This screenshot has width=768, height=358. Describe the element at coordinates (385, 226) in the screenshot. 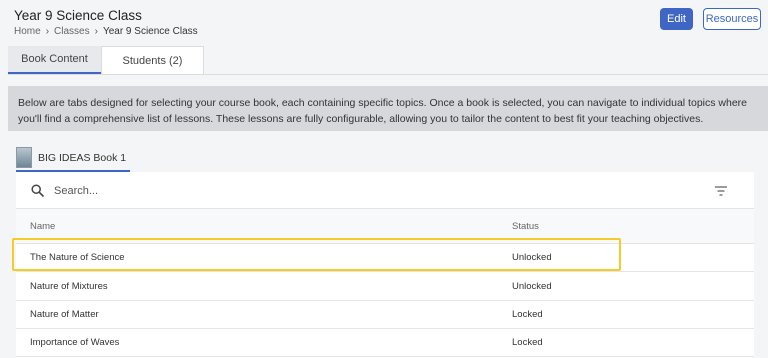

I see `table-header: Name Status` at that location.